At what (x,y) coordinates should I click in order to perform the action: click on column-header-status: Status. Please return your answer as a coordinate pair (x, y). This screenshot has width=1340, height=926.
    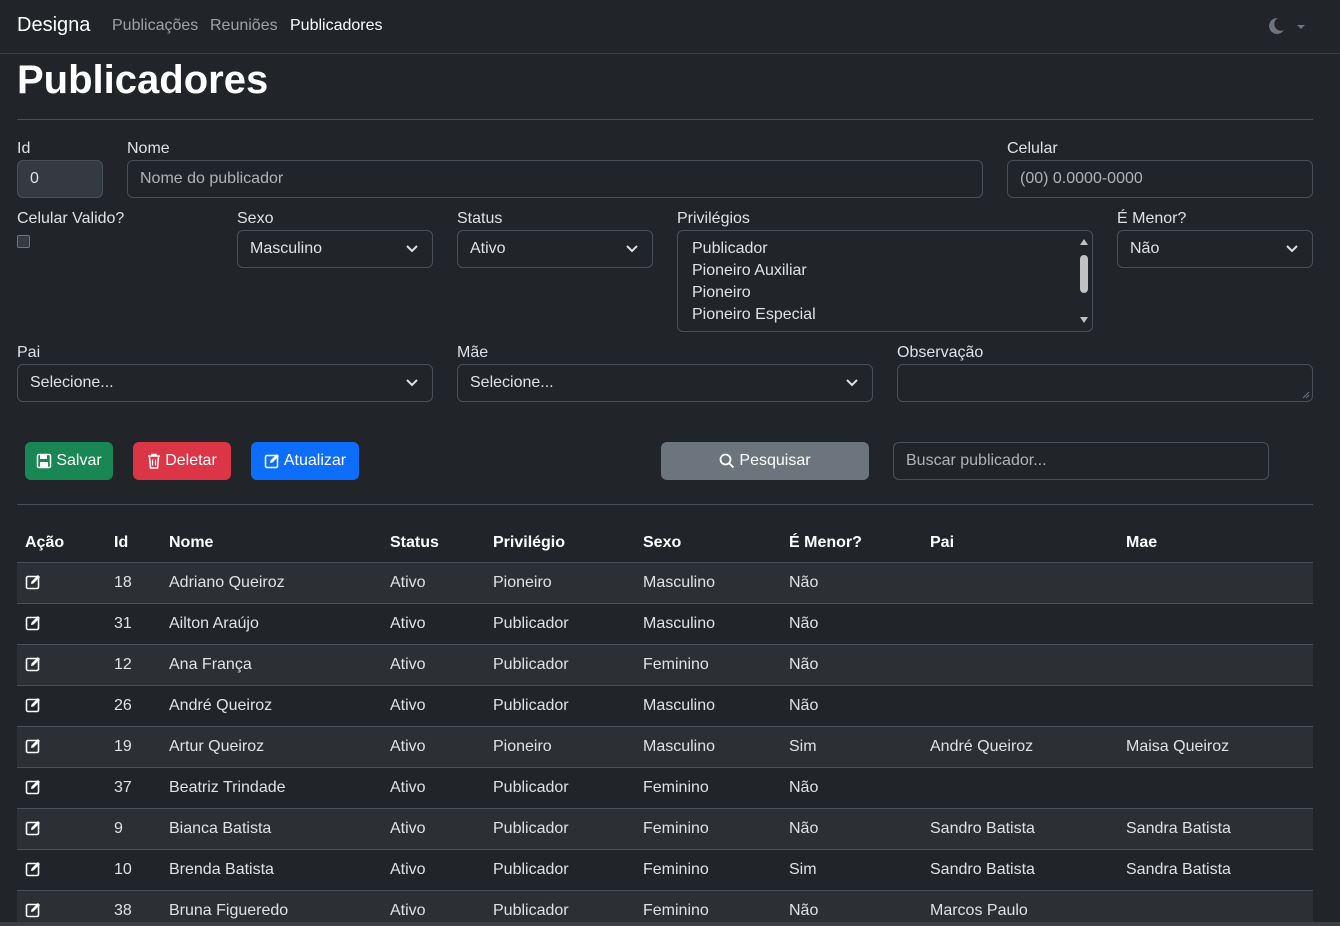
    Looking at the image, I should click on (433, 541).